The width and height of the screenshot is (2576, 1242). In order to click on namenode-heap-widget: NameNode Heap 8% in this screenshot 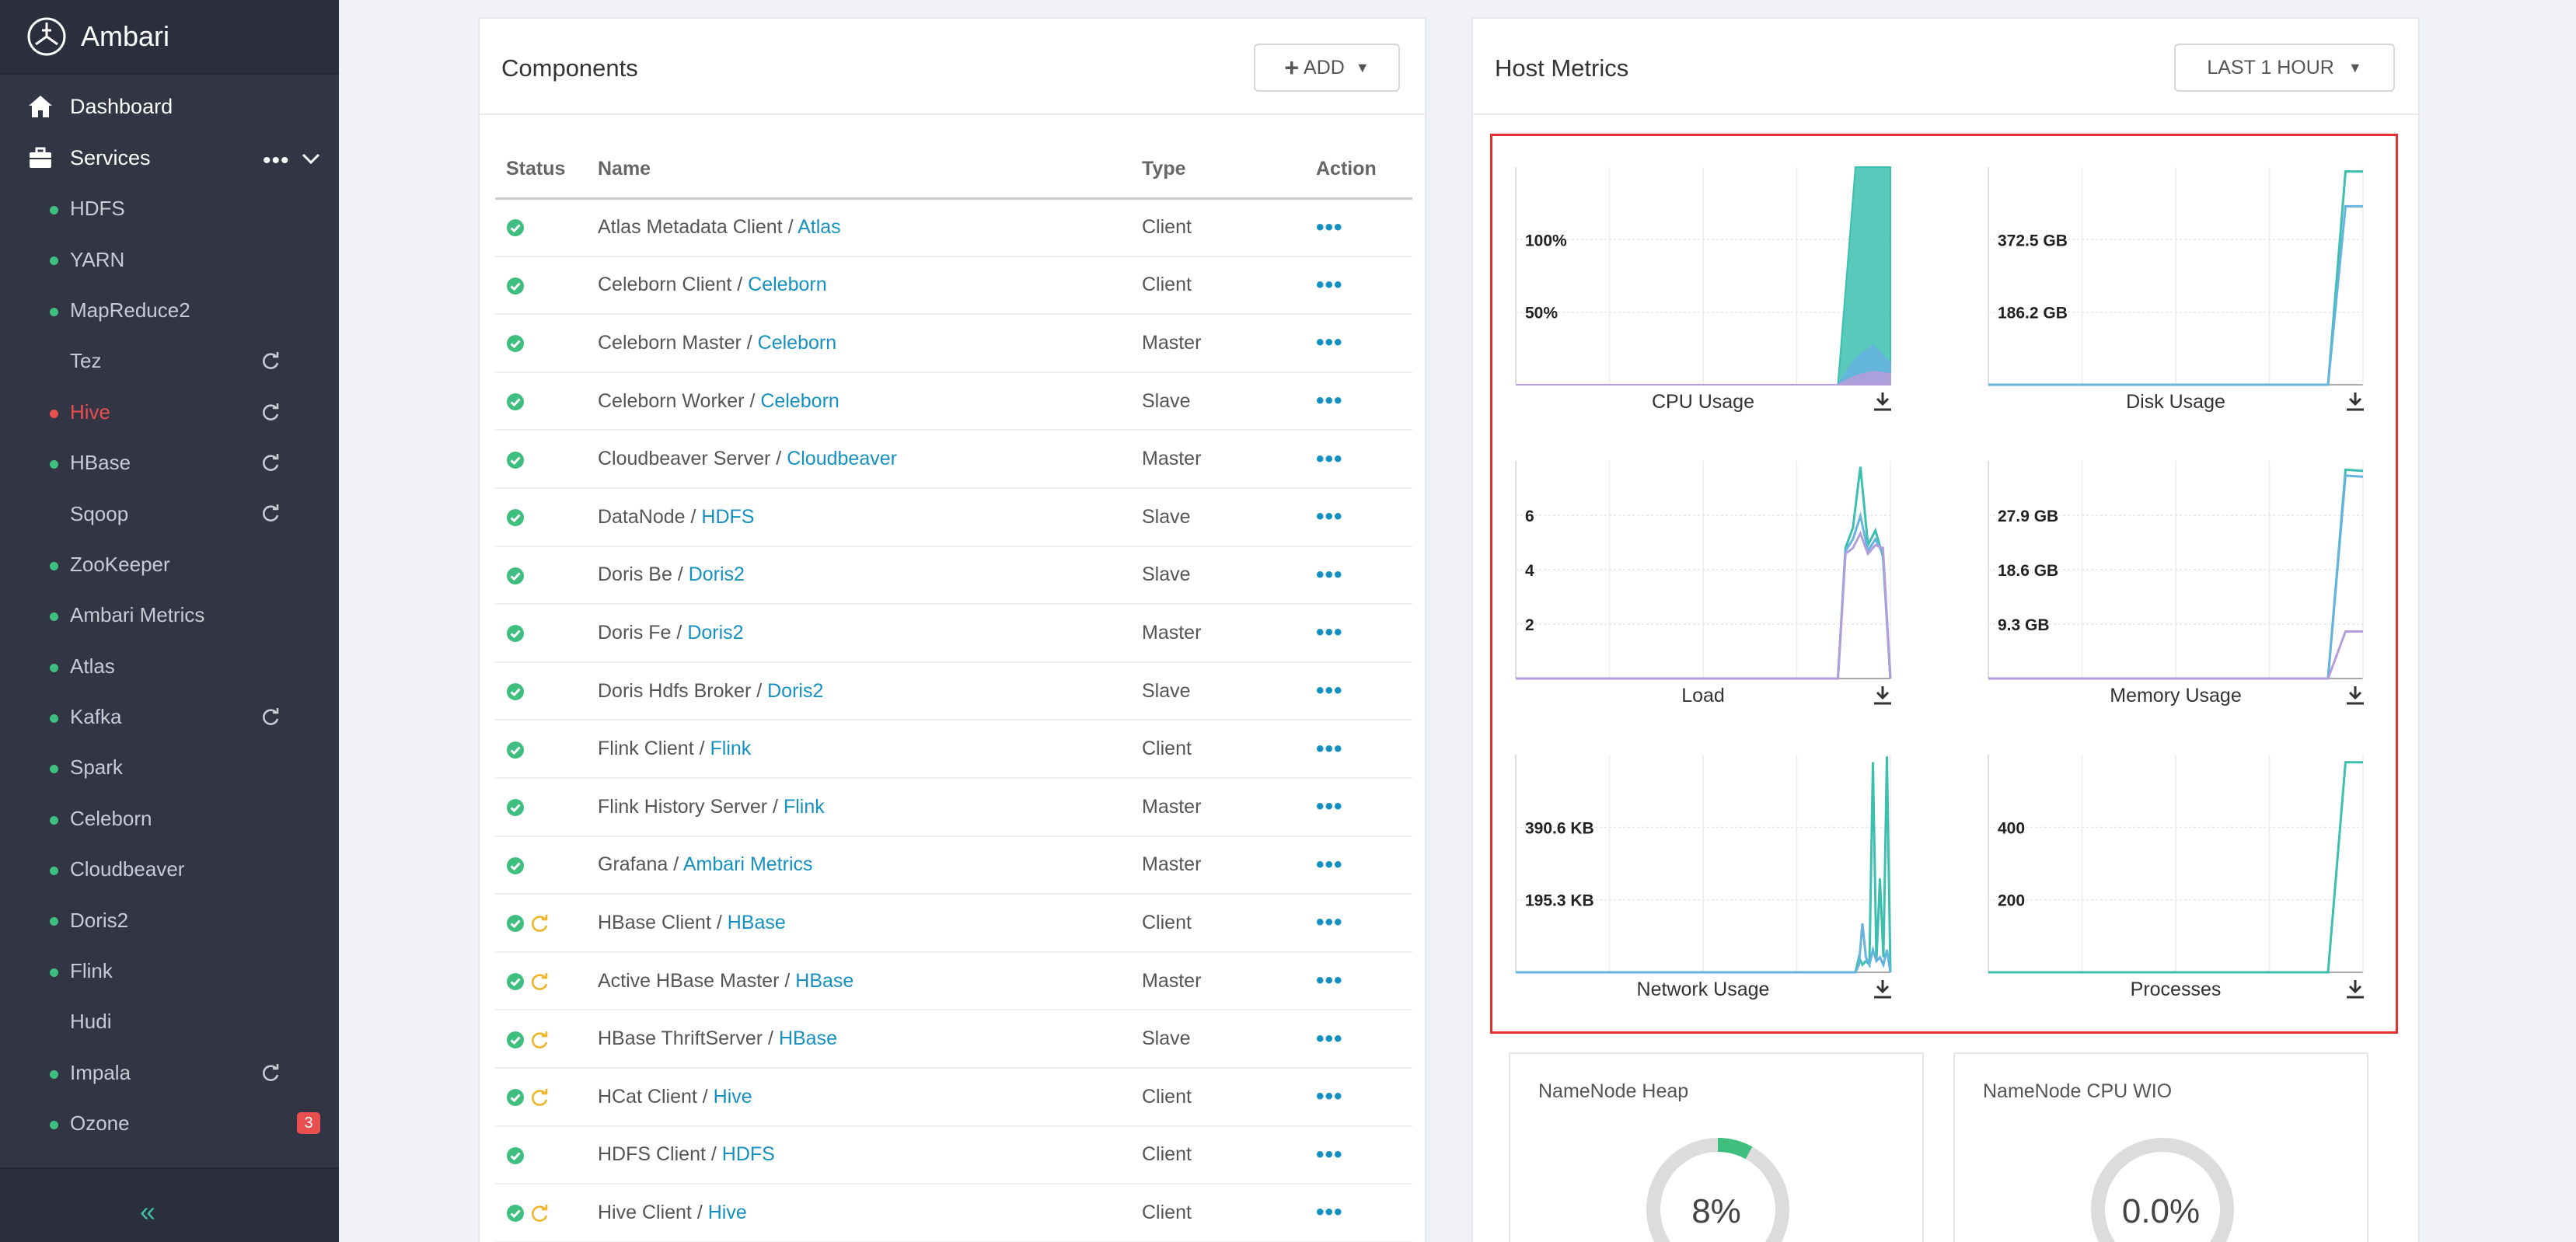, I will do `click(1717, 1147)`.